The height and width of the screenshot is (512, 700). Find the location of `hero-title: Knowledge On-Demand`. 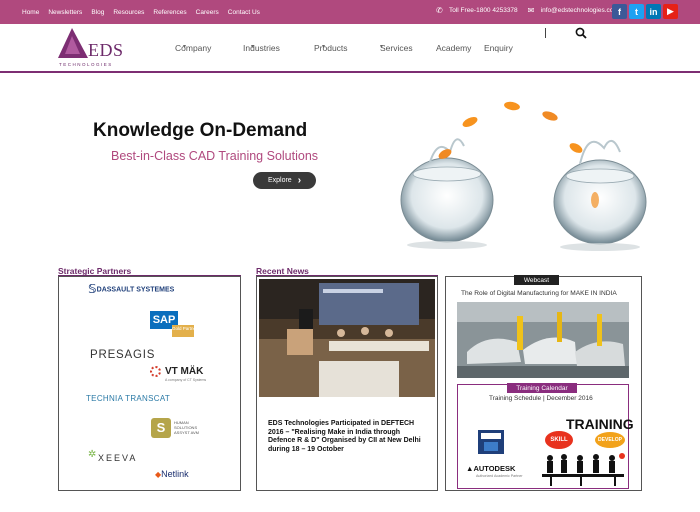

hero-title: Knowledge On-Demand is located at coordinates (200, 130).